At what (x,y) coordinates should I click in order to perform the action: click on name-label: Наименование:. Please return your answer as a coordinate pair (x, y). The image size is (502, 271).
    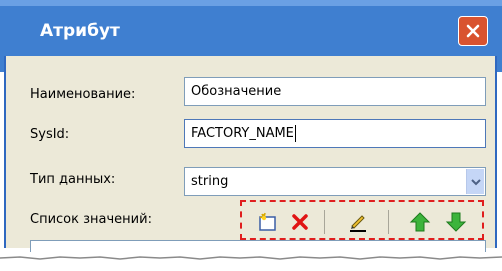
    Looking at the image, I should click on (83, 94).